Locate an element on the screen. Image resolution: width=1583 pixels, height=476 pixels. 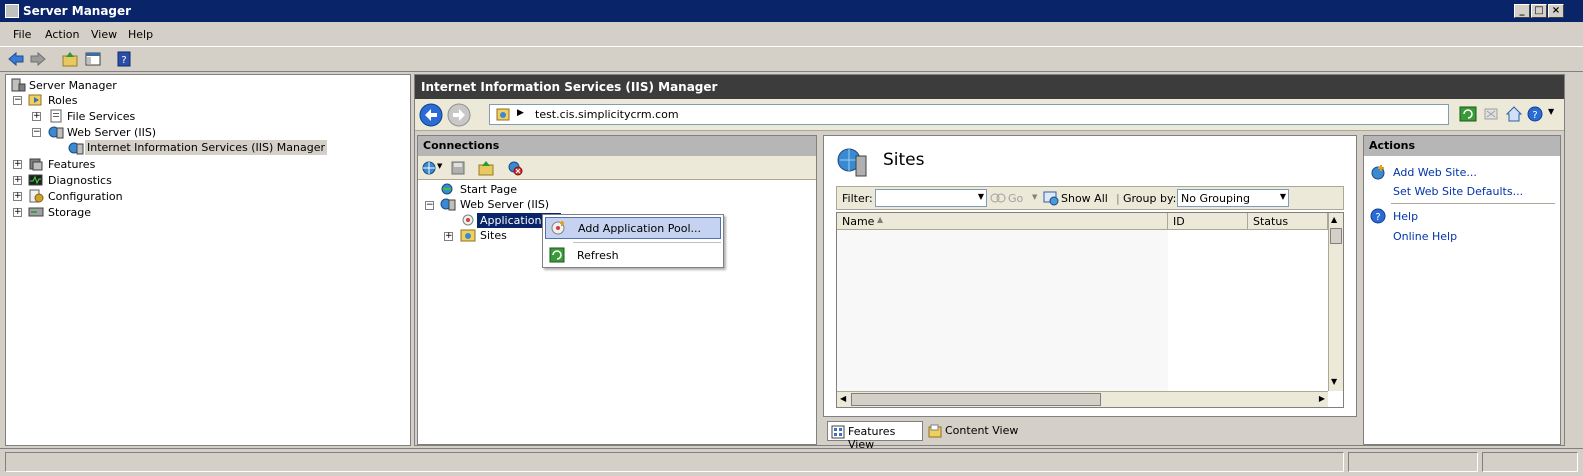
storage-icon is located at coordinates (36, 212).